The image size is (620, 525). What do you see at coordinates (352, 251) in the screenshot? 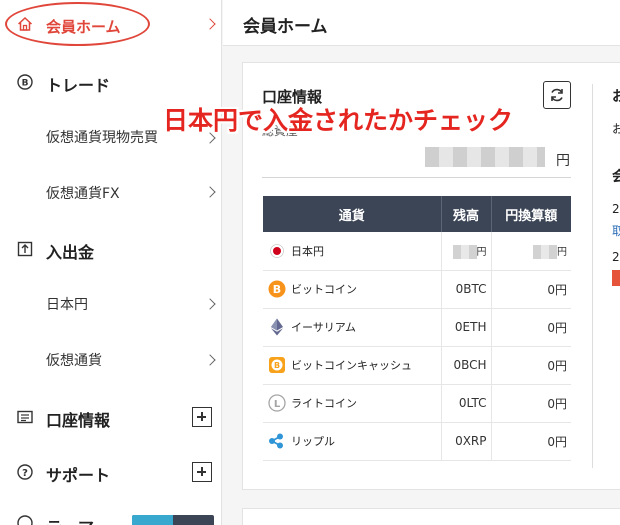
I see `currency-cell: 日本円` at bounding box center [352, 251].